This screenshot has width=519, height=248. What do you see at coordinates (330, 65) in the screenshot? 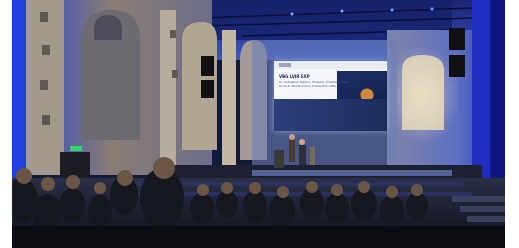
I see `slide-header-bar` at bounding box center [330, 65].